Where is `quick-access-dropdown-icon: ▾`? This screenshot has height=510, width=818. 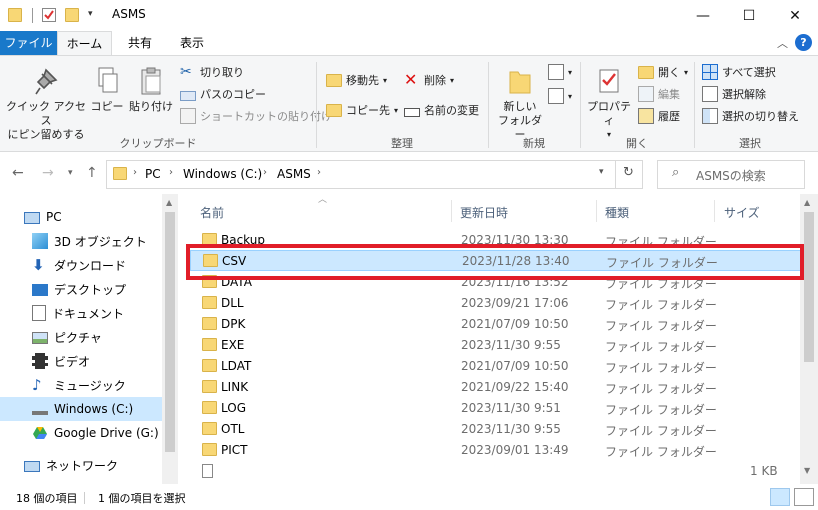
quick-access-dropdown-icon: ▾ is located at coordinates (90, 14).